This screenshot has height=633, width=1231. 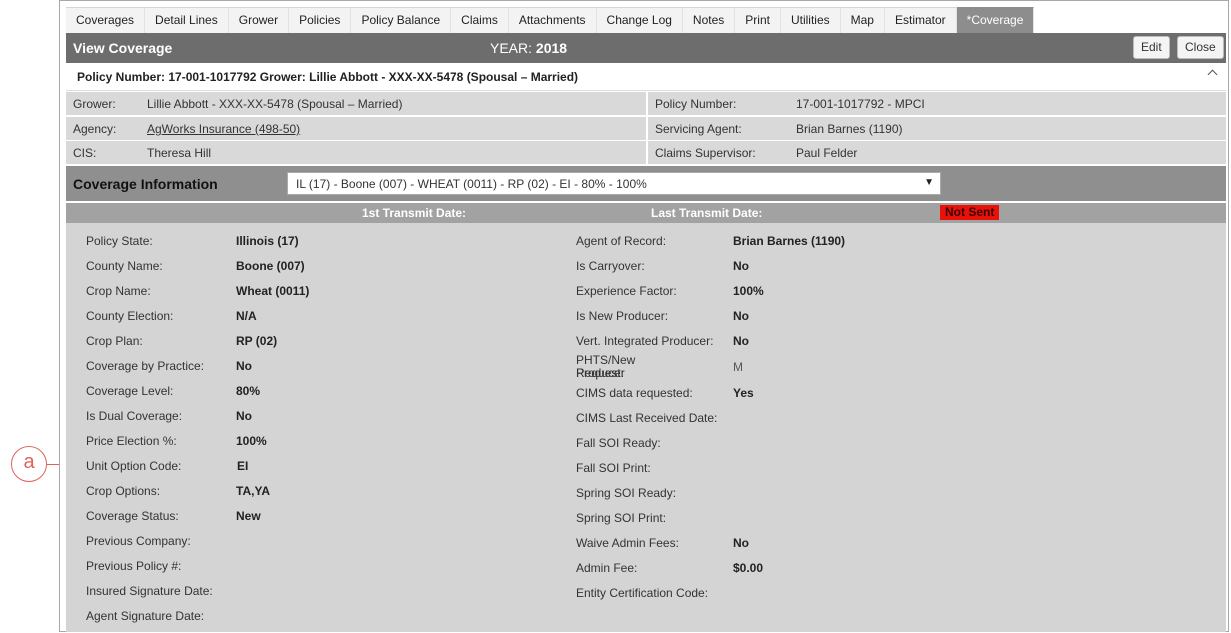 I want to click on servicing-agent-value: Brian Barnes (1190), so click(x=849, y=129).